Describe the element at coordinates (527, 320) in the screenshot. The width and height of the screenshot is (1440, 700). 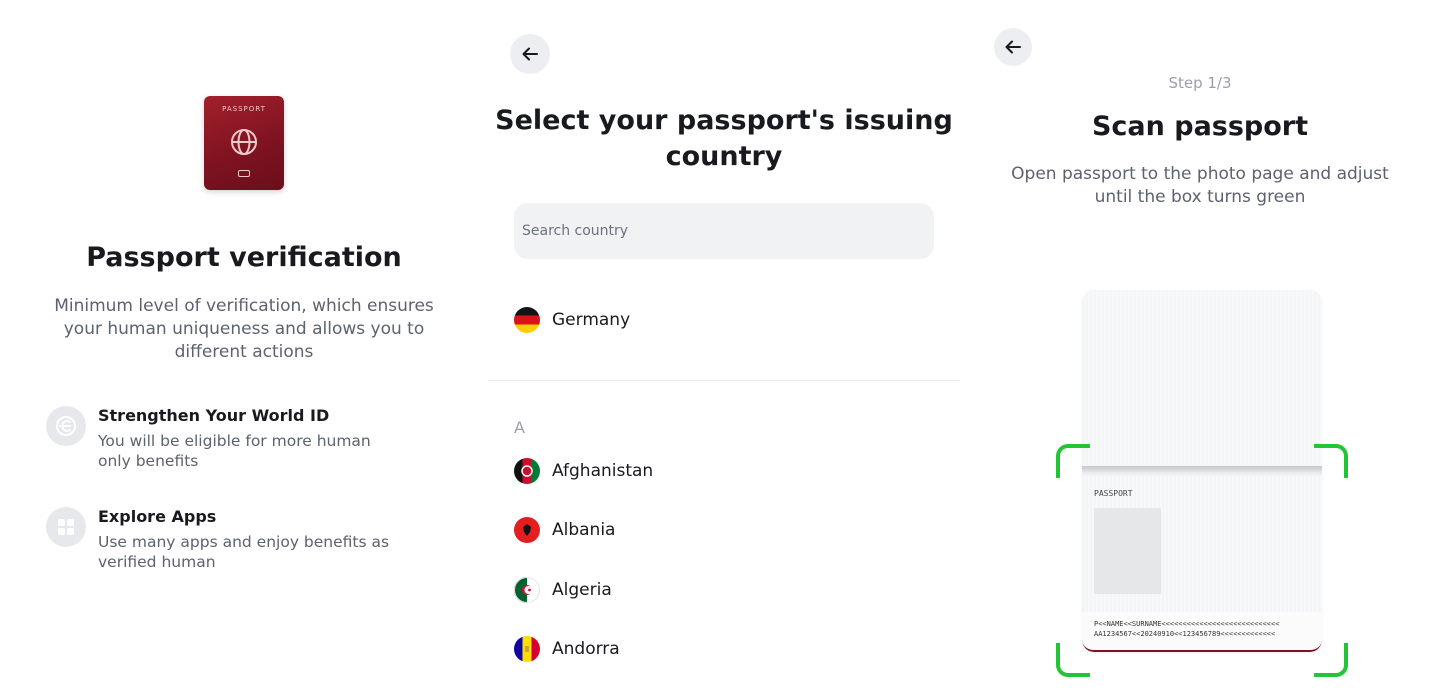
I see `flag-germany-icon` at that location.